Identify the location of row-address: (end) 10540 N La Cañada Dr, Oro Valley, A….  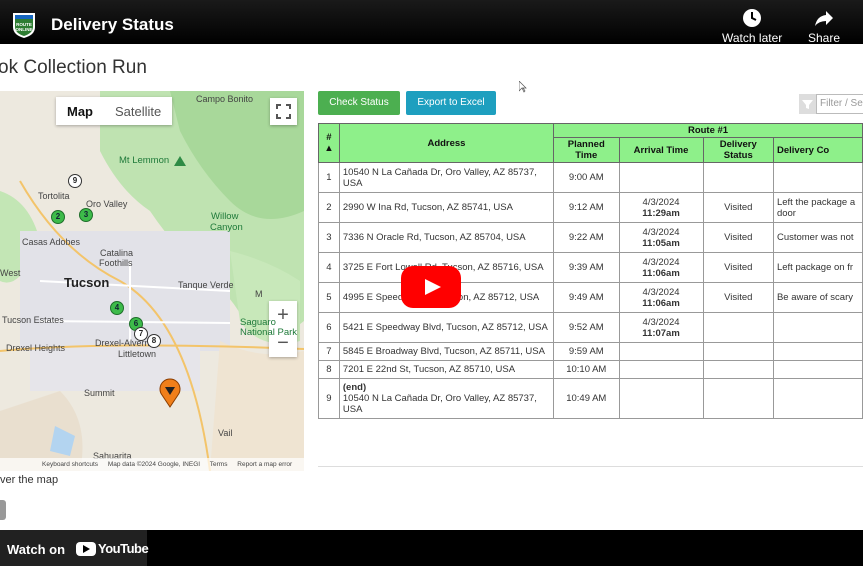
(446, 398).